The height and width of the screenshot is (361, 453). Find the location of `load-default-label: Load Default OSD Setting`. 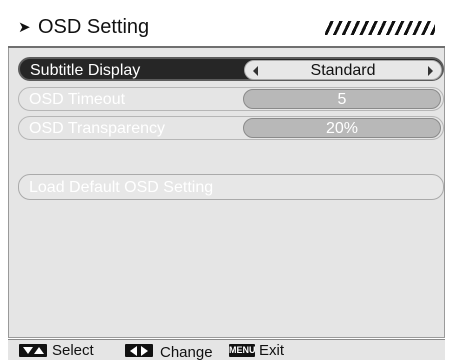

load-default-label: Load Default OSD Setting is located at coordinates (121, 187).